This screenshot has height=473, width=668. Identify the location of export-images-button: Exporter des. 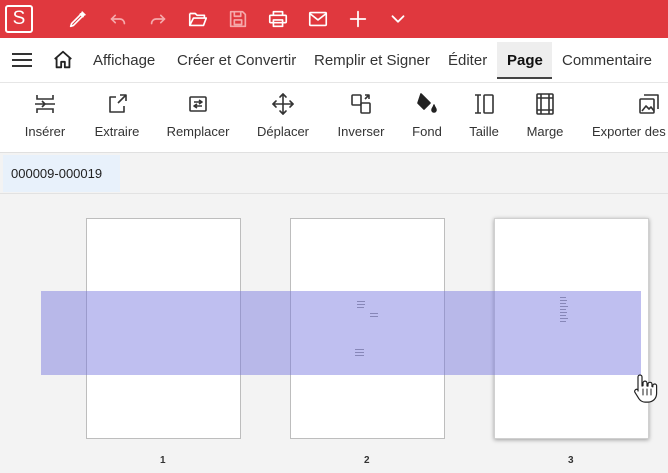
(627, 118).